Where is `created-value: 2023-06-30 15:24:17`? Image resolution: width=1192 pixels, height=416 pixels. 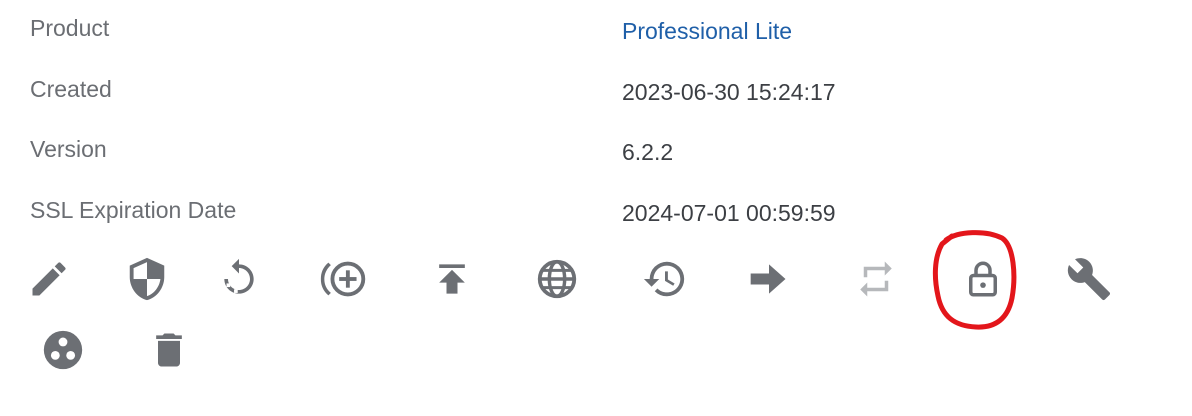
created-value: 2023-06-30 15:24:17 is located at coordinates (729, 92).